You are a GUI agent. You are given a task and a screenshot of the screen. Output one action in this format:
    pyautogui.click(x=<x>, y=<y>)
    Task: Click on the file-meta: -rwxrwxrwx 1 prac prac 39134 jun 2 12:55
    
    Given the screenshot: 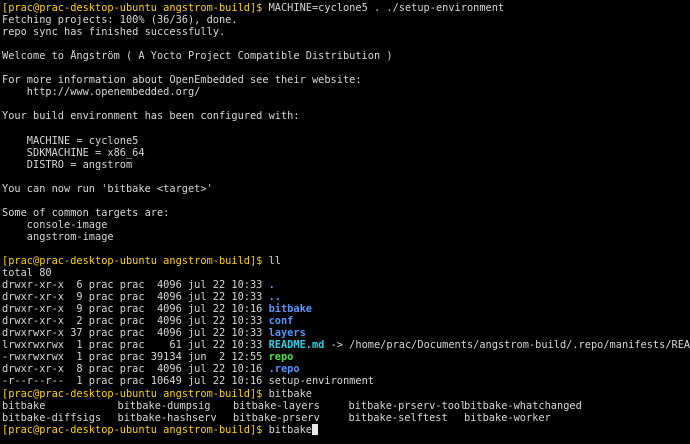 What is the action you would take?
    pyautogui.click(x=135, y=357)
    